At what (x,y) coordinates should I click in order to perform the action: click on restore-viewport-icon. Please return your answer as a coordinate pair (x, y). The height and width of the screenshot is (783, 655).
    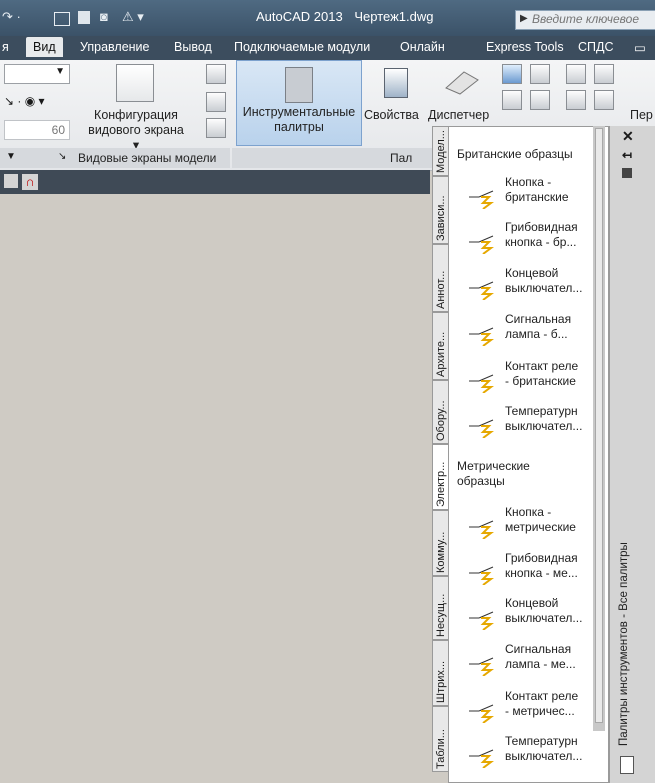
    Looking at the image, I should click on (216, 128).